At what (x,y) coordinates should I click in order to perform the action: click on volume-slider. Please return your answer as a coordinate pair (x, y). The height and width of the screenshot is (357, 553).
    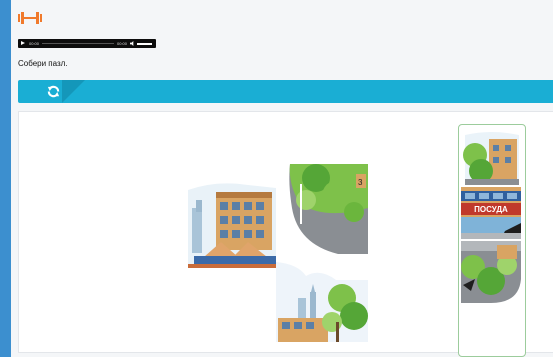
    Looking at the image, I should click on (144, 44).